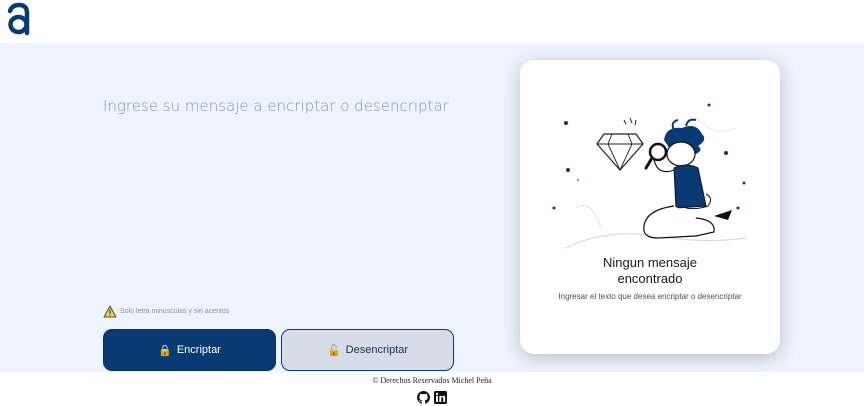  What do you see at coordinates (440, 397) in the screenshot?
I see `linkedin-icon` at bounding box center [440, 397].